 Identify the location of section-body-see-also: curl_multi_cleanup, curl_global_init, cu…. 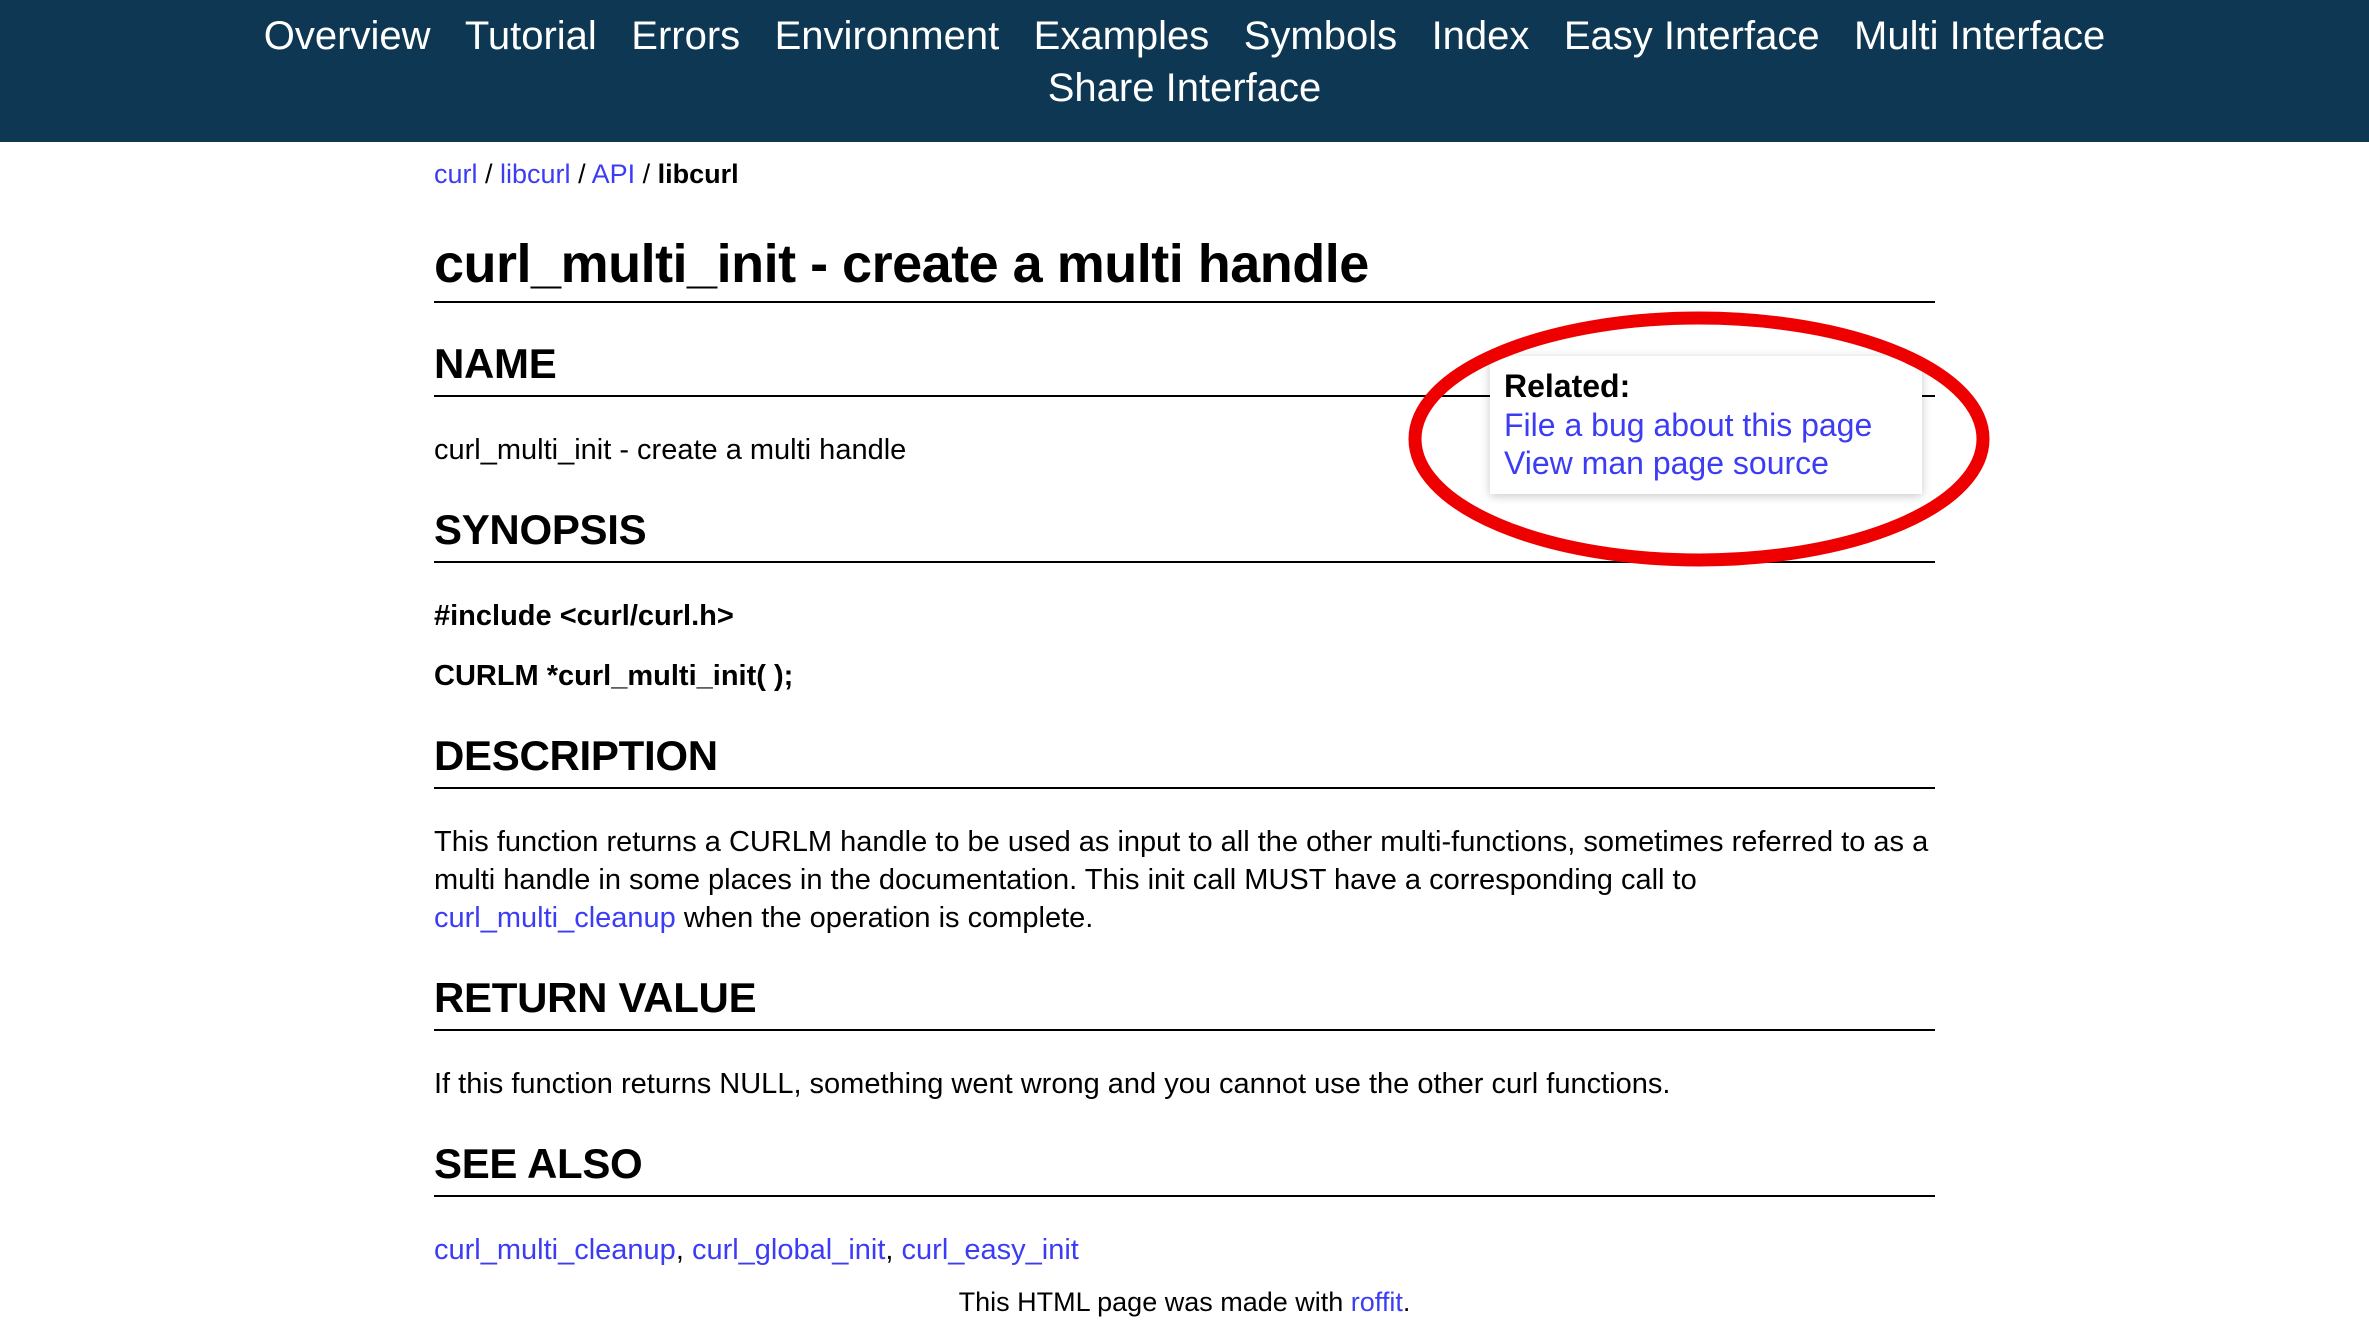
(1184, 1250).